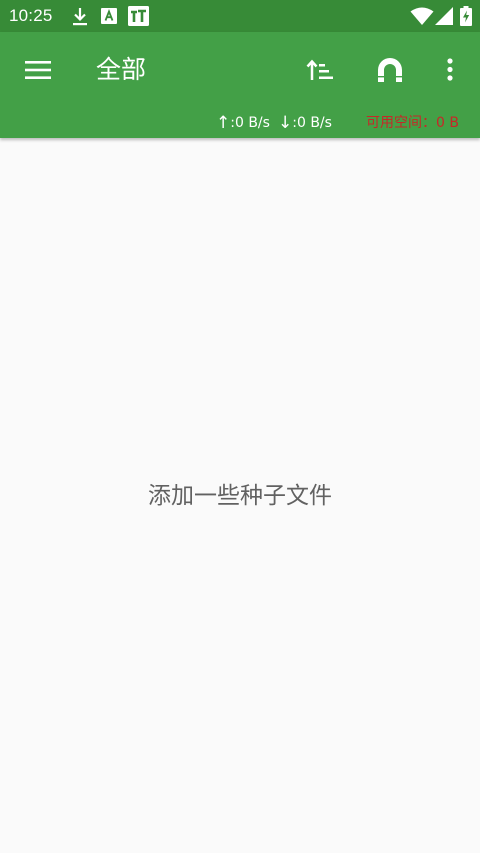 This screenshot has width=480, height=853. Describe the element at coordinates (285, 123) in the screenshot. I see `download-arrow-icon: ↓` at that location.